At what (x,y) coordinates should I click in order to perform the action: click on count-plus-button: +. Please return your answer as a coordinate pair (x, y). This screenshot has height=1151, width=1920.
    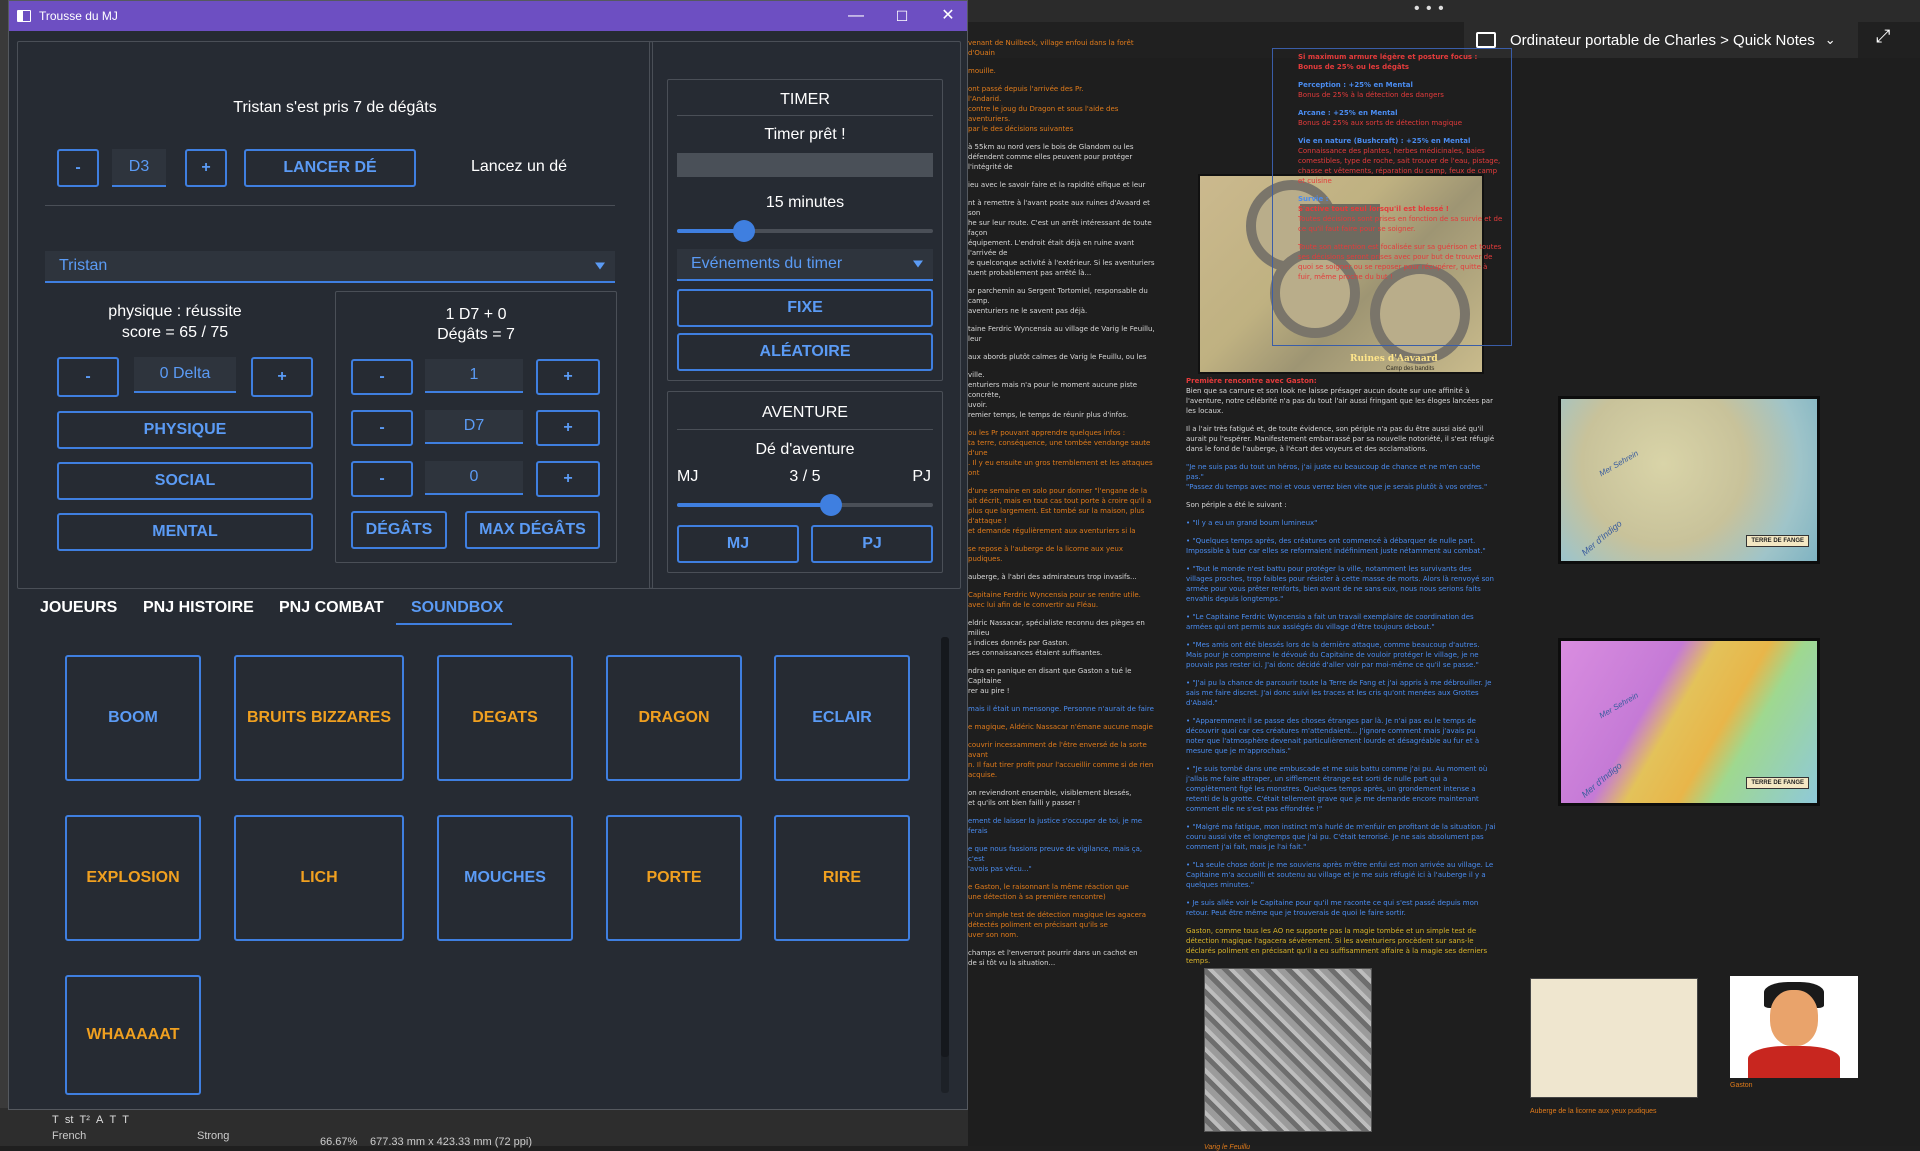
    Looking at the image, I should click on (568, 377).